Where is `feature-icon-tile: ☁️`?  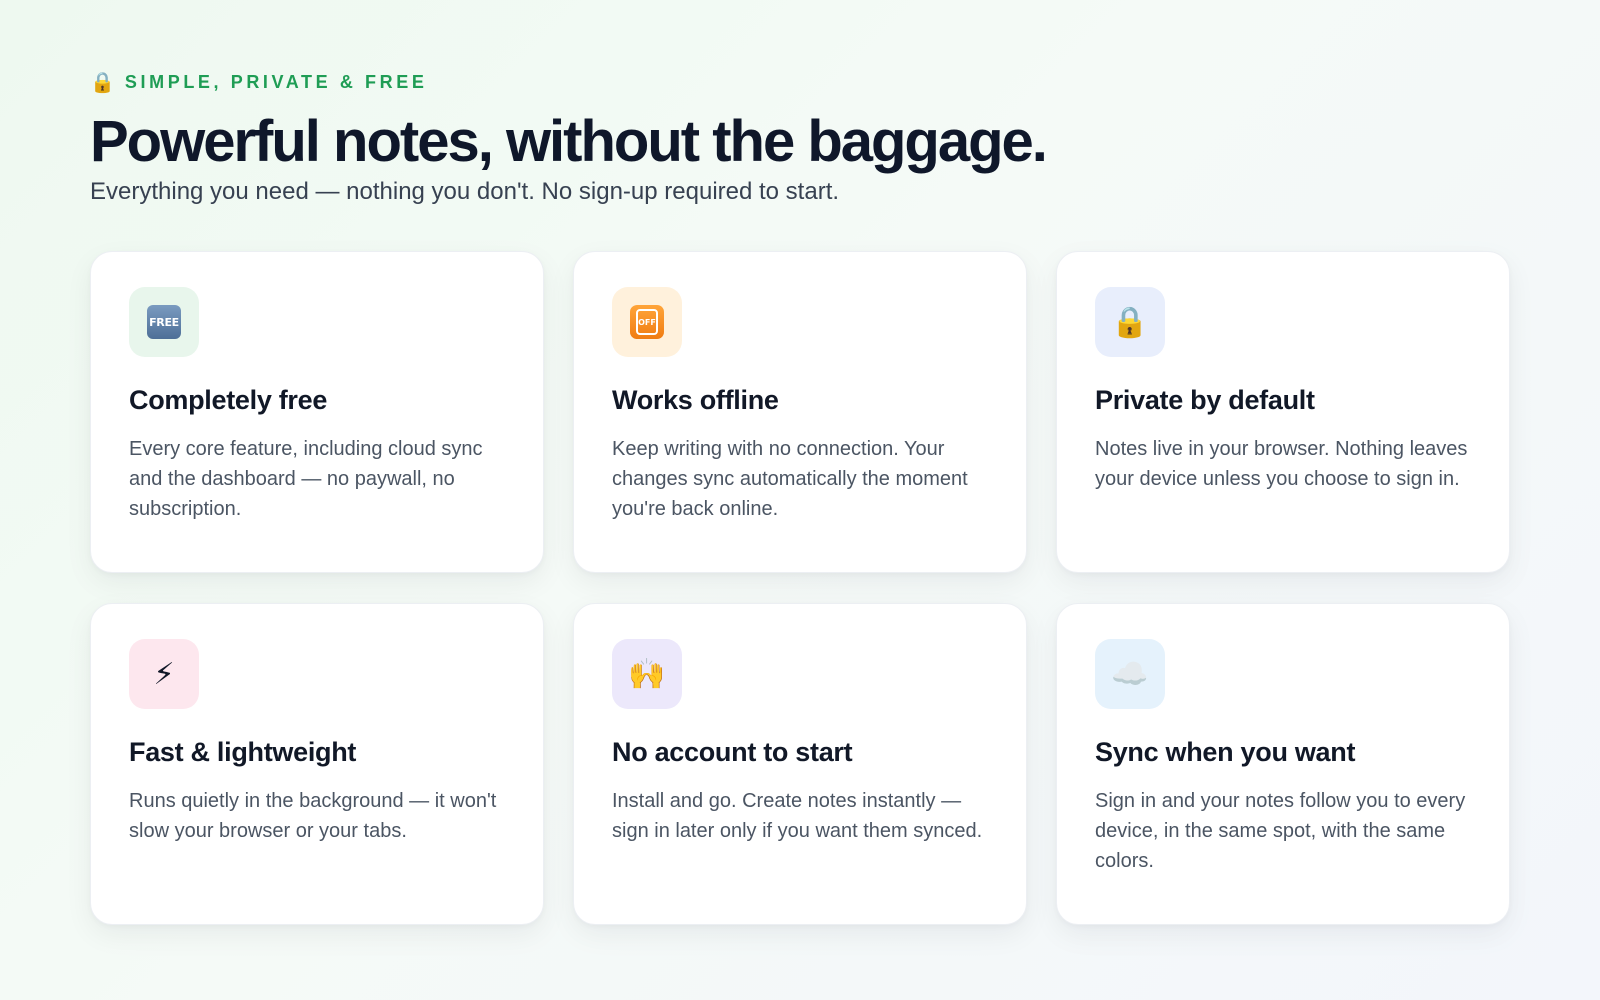 feature-icon-tile: ☁️ is located at coordinates (1130, 674).